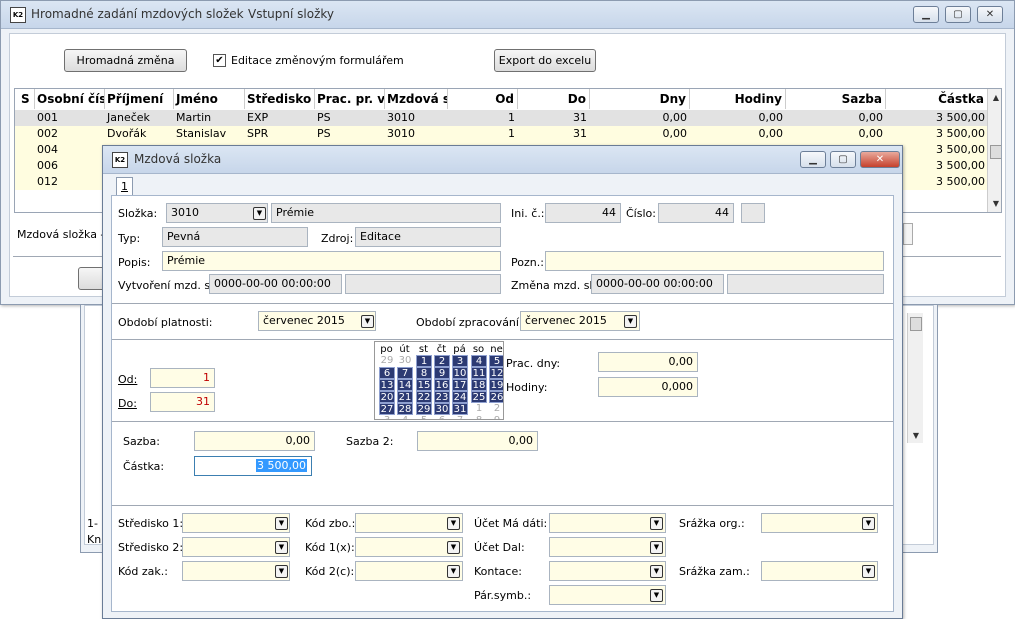 This screenshot has height=619, width=1015. I want to click on ucet-dal-select, so click(607, 547).